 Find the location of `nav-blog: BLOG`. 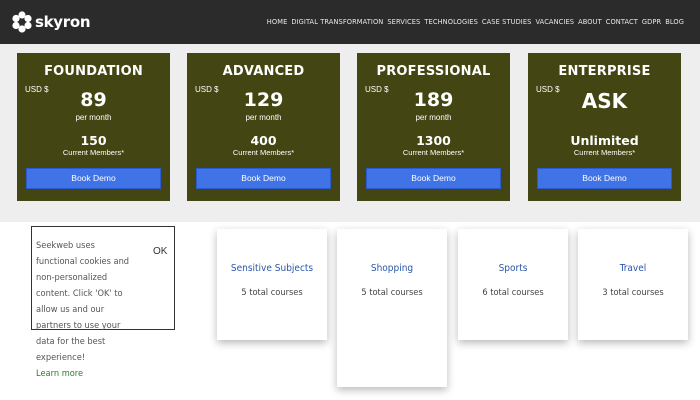

nav-blog: BLOG is located at coordinates (674, 21).